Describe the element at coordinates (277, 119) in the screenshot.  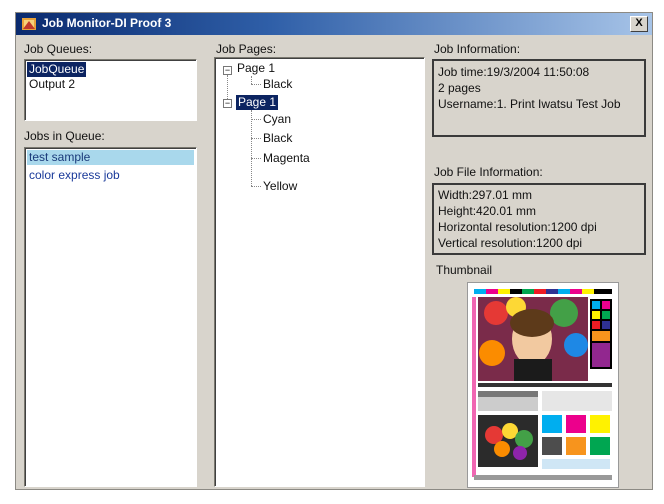
I see `tree-plate-node: Cyan` at that location.